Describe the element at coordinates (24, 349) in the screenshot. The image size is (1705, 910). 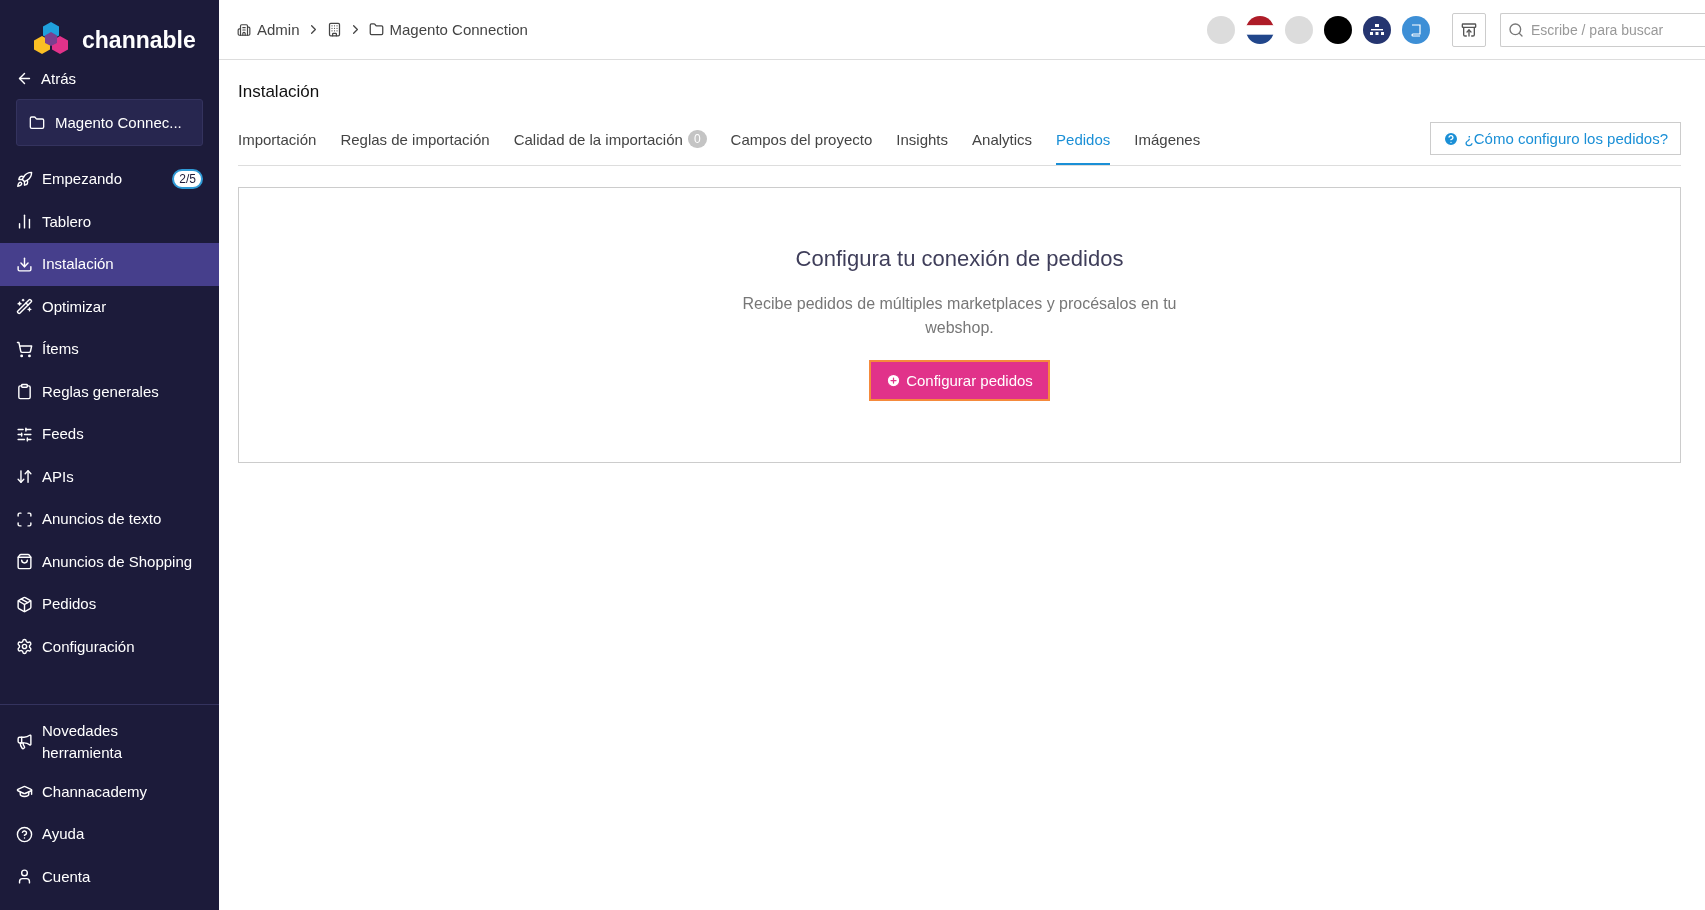
I see `cart-icon` at that location.